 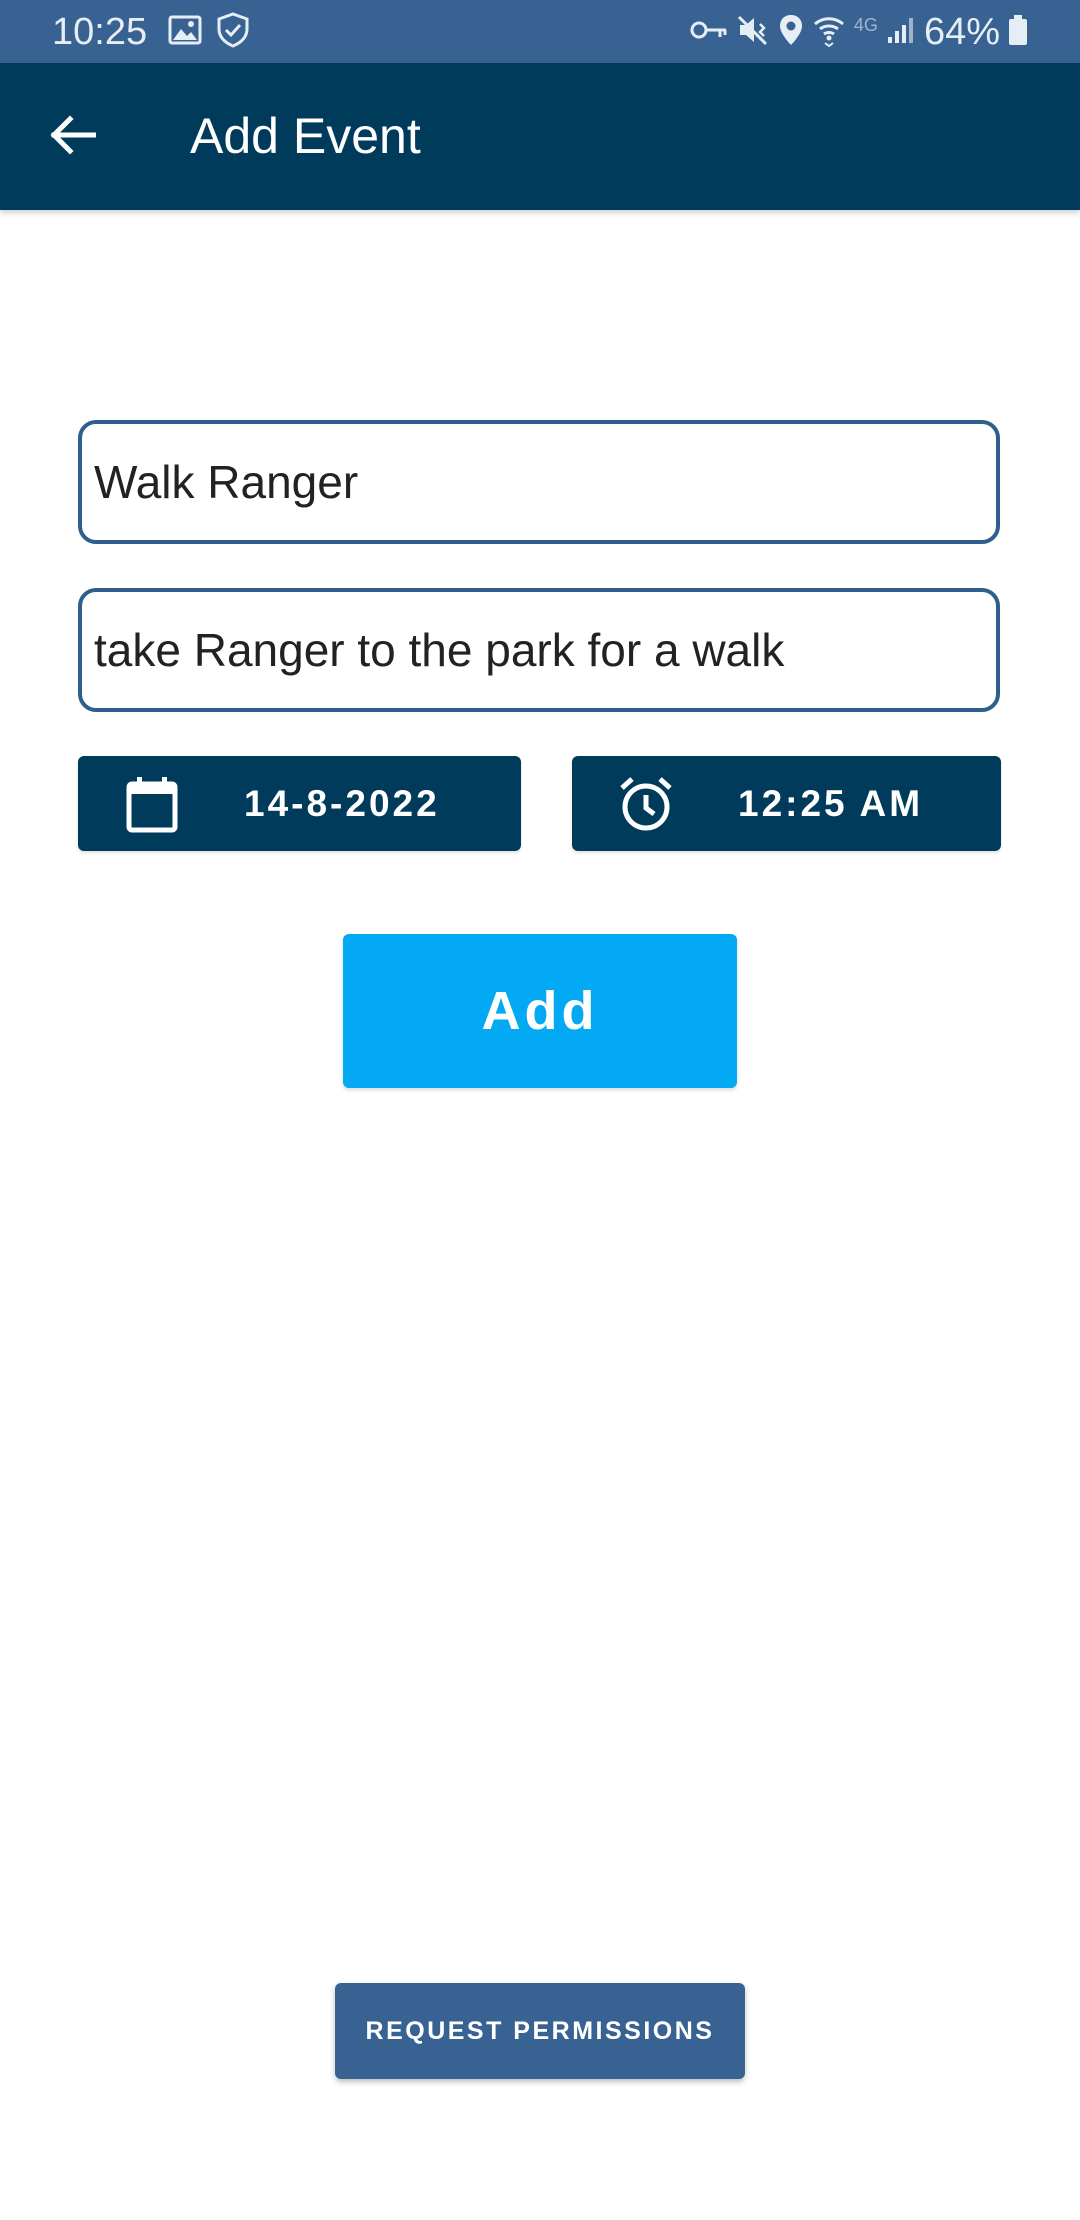 What do you see at coordinates (100, 32) in the screenshot?
I see `status-time: 10:25` at bounding box center [100, 32].